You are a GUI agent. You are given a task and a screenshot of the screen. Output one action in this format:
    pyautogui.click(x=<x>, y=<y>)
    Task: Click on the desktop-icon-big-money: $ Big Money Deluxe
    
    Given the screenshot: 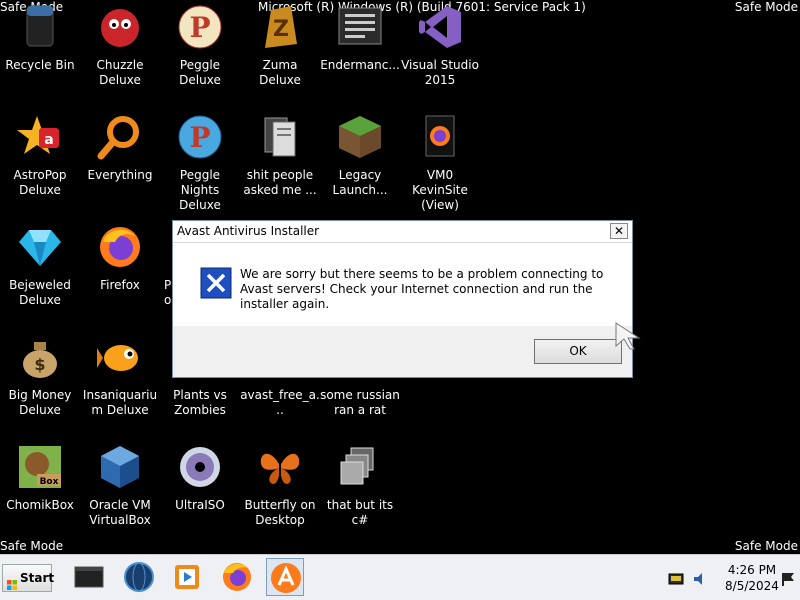 What is the action you would take?
    pyautogui.click(x=40, y=382)
    